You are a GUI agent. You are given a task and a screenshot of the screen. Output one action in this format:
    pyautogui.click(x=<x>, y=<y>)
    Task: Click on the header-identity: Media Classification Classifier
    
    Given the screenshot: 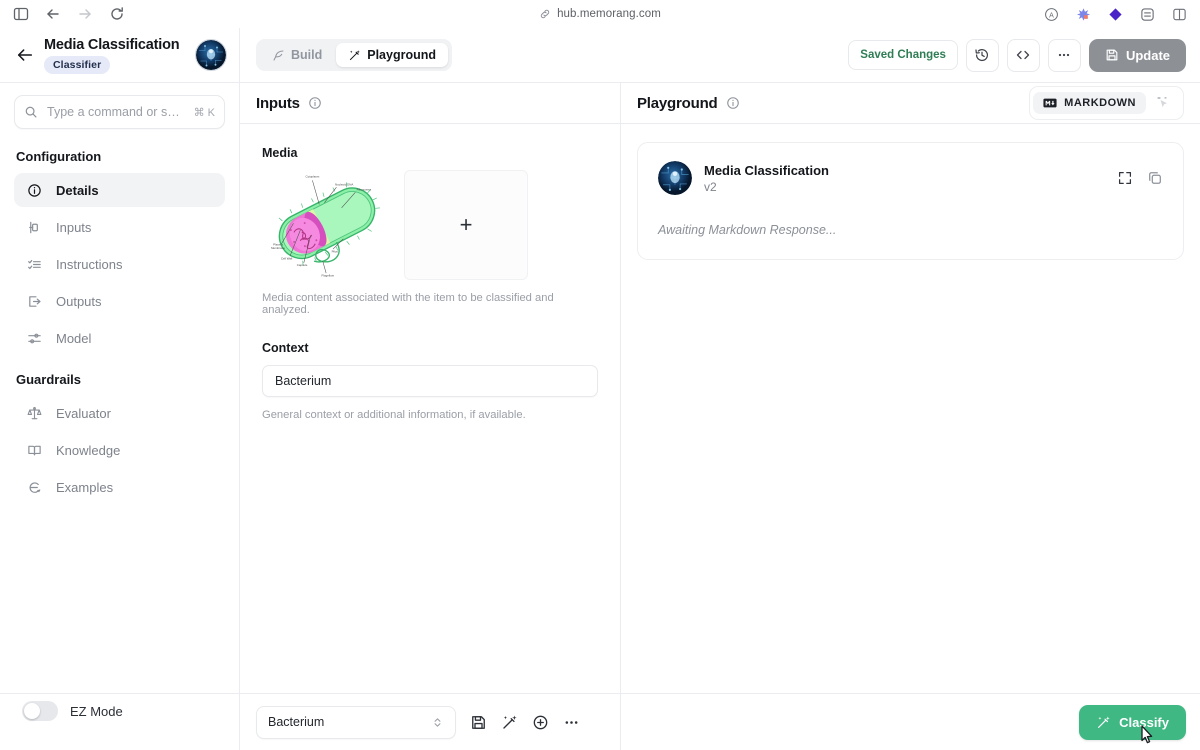 What is the action you would take?
    pyautogui.click(x=120, y=55)
    